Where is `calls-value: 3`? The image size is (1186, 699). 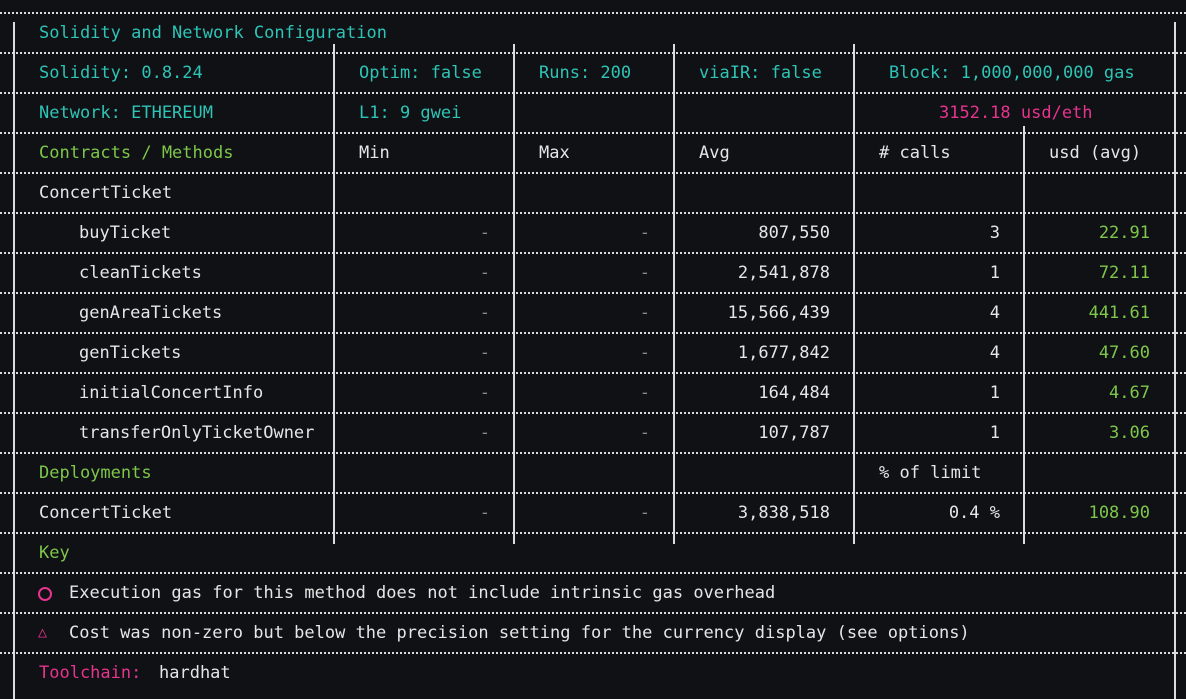 calls-value: 3 is located at coordinates (994, 233).